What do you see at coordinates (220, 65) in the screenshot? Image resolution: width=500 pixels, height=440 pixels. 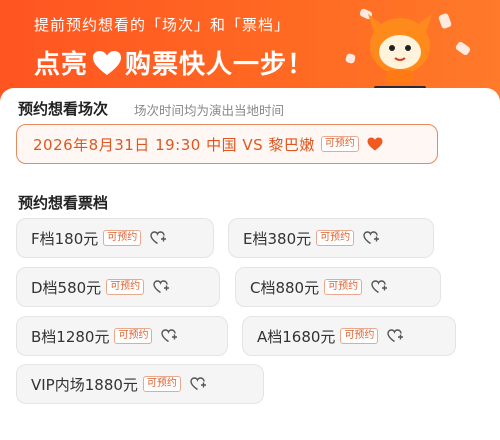 I see `banner-headline-right: 购票快人一步！` at bounding box center [220, 65].